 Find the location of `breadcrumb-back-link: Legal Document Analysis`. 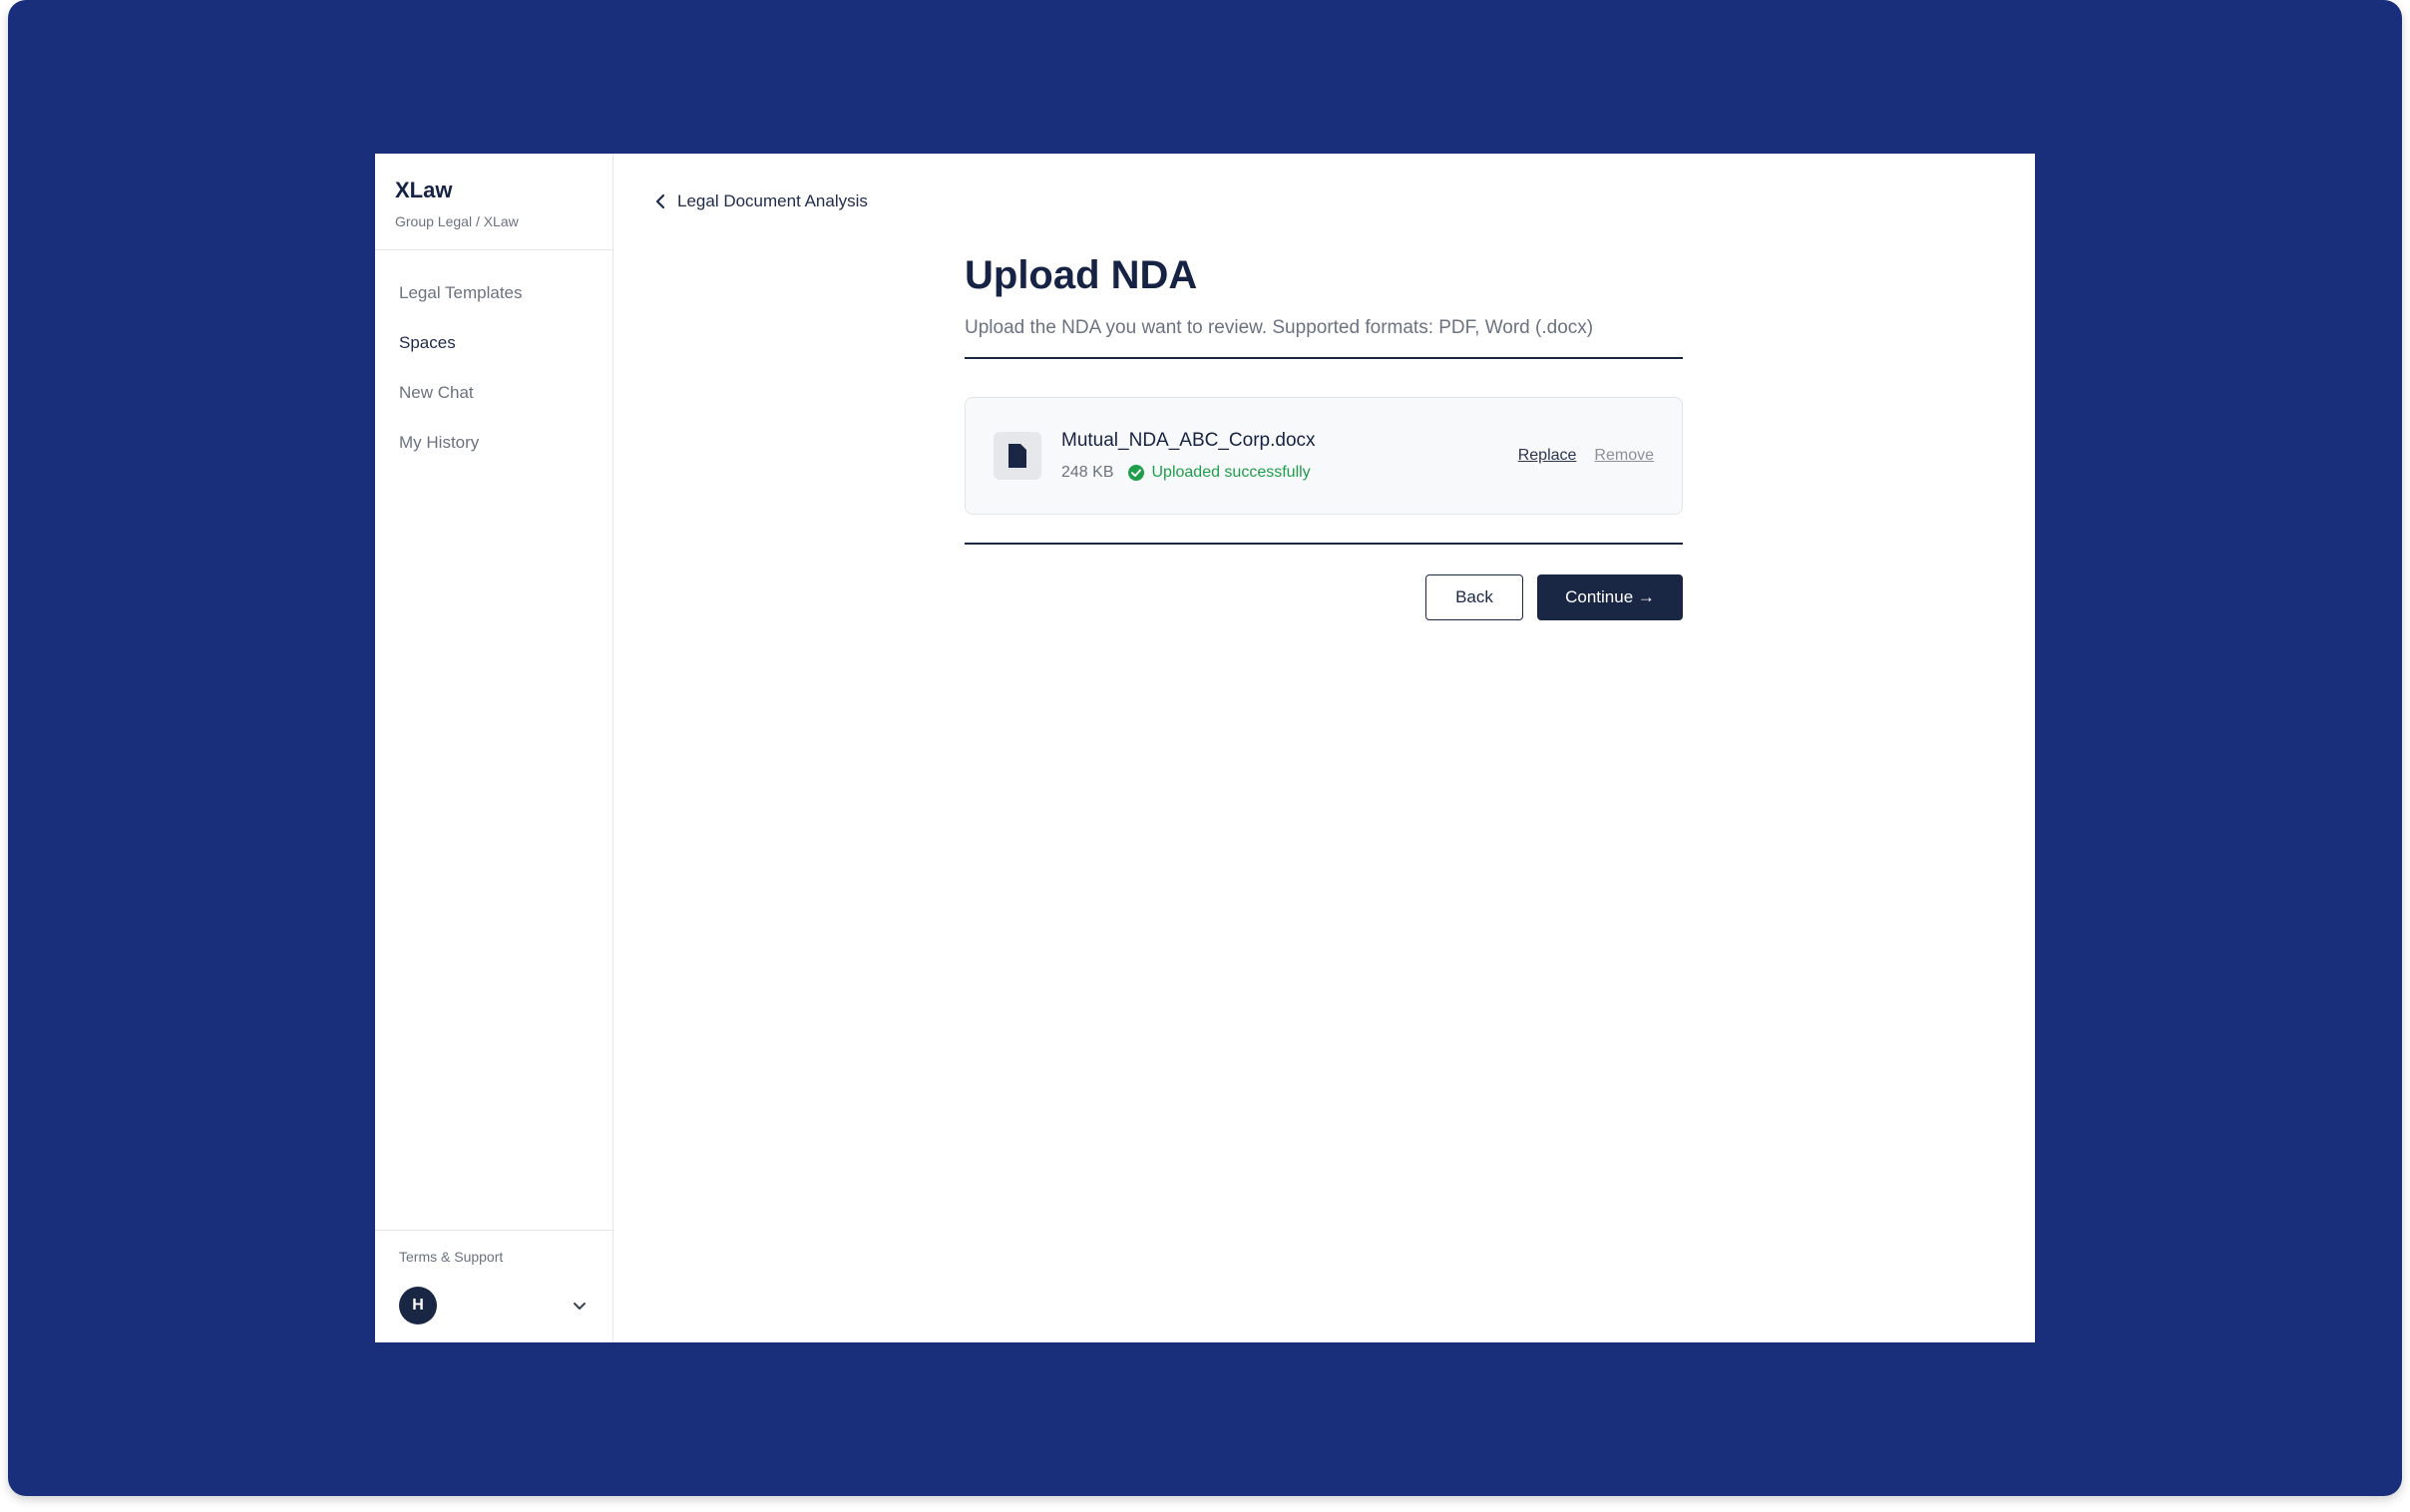

breadcrumb-back-link: Legal Document Analysis is located at coordinates (760, 201).